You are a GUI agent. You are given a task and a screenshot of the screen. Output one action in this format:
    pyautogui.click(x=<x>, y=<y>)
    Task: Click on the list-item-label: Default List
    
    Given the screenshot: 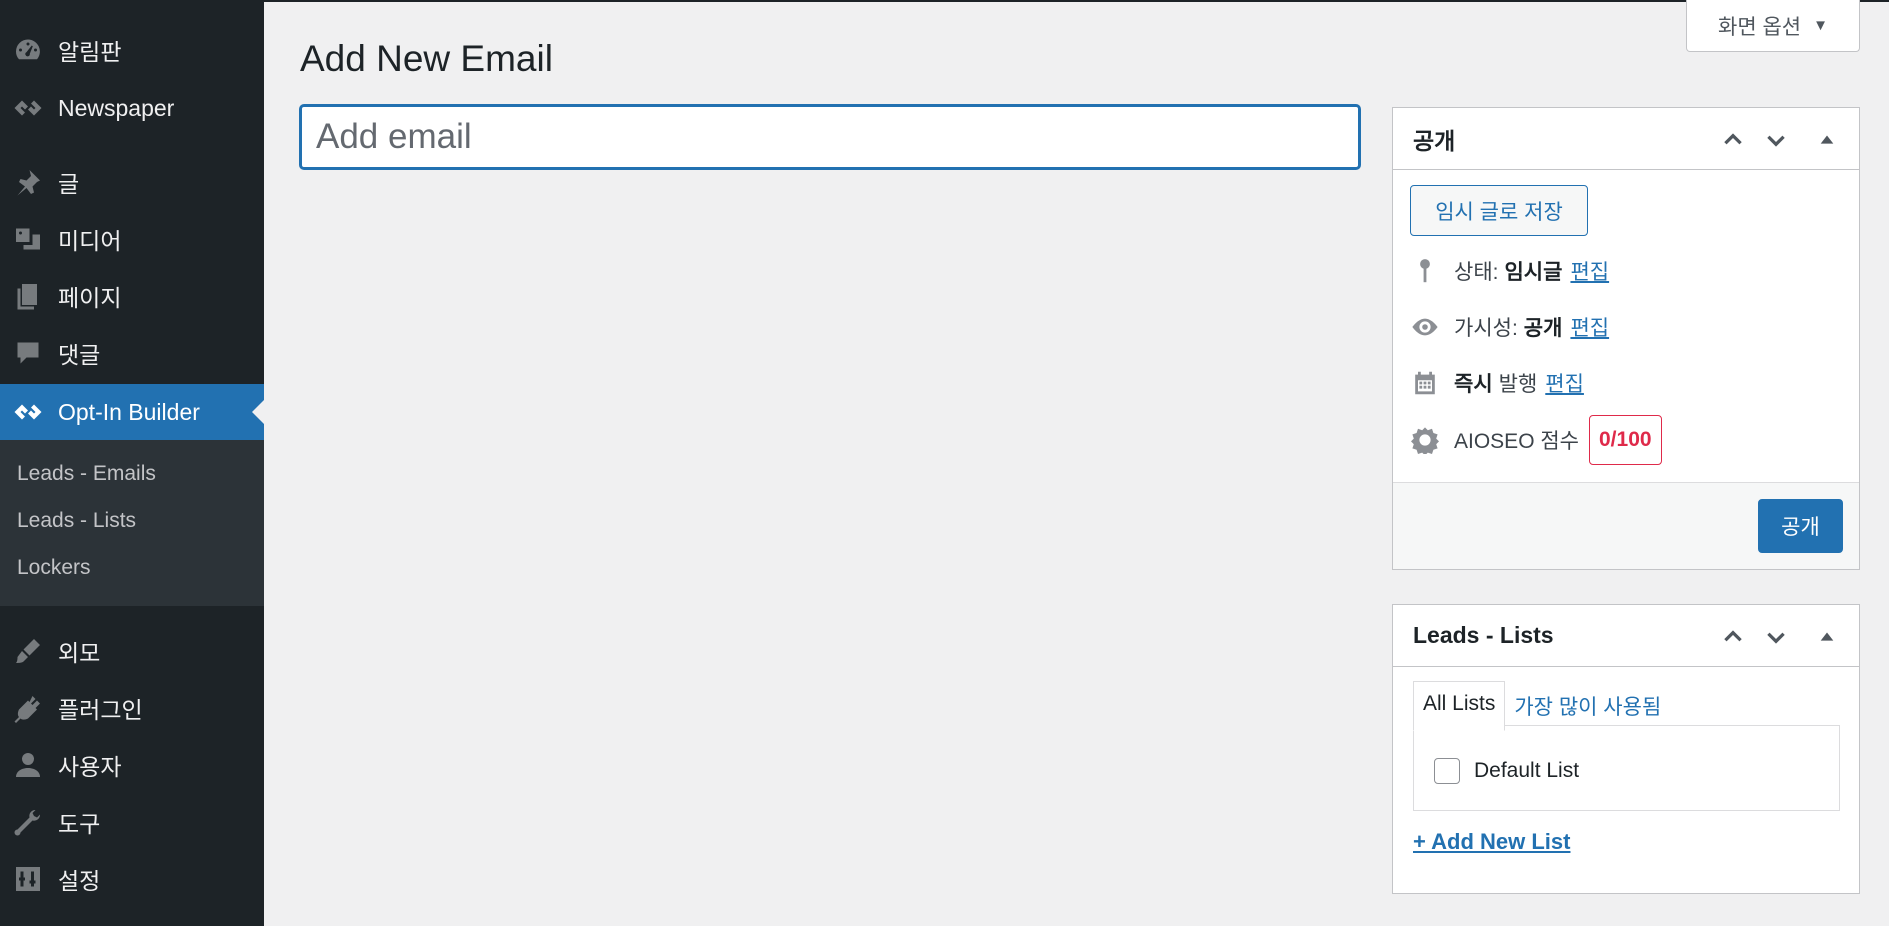 What is the action you would take?
    pyautogui.click(x=1527, y=770)
    